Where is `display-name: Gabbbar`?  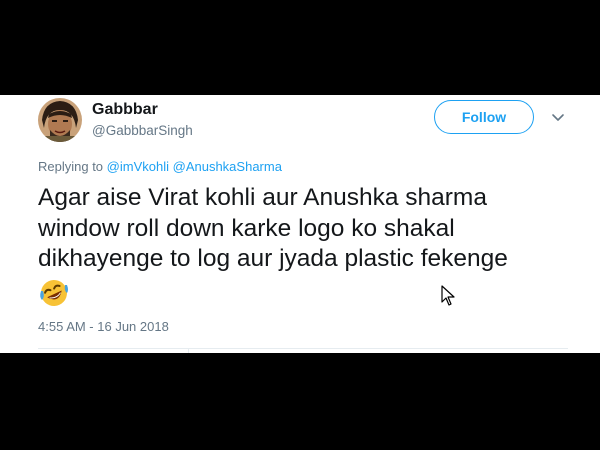
display-name: Gabbbar is located at coordinates (125, 110).